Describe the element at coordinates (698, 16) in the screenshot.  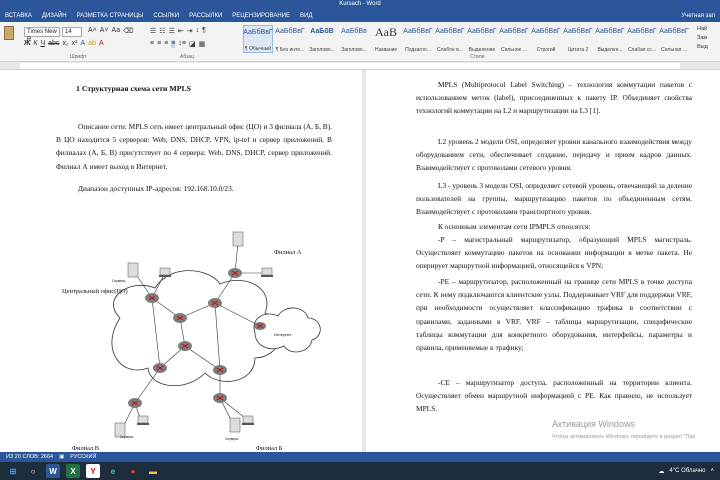
I see `account-button: Учетная зап` at that location.